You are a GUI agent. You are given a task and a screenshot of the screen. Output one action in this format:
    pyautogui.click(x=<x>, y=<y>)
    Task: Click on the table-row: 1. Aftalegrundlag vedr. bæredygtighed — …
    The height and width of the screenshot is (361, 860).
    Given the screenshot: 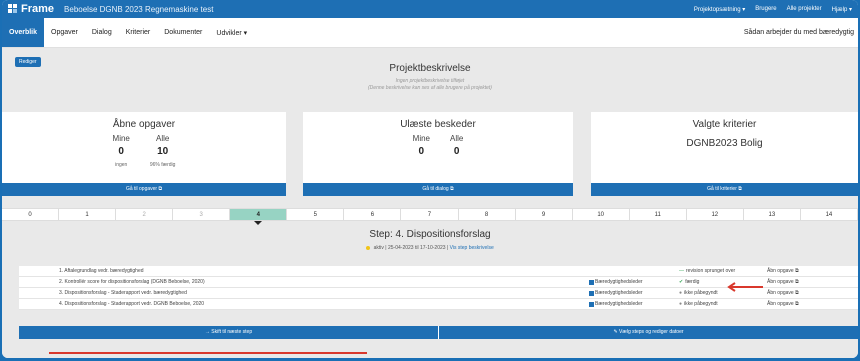 What is the action you would take?
    pyautogui.click(x=438, y=271)
    